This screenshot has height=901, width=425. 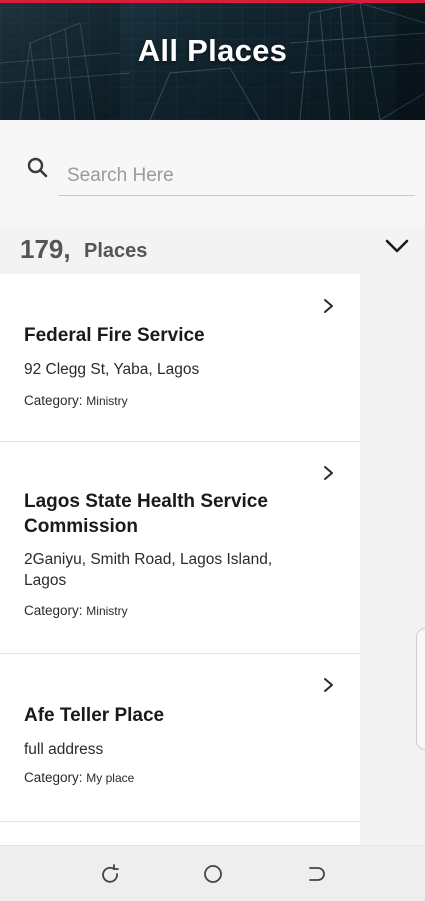 What do you see at coordinates (110, 874) in the screenshot?
I see `recent-apps-icon` at bounding box center [110, 874].